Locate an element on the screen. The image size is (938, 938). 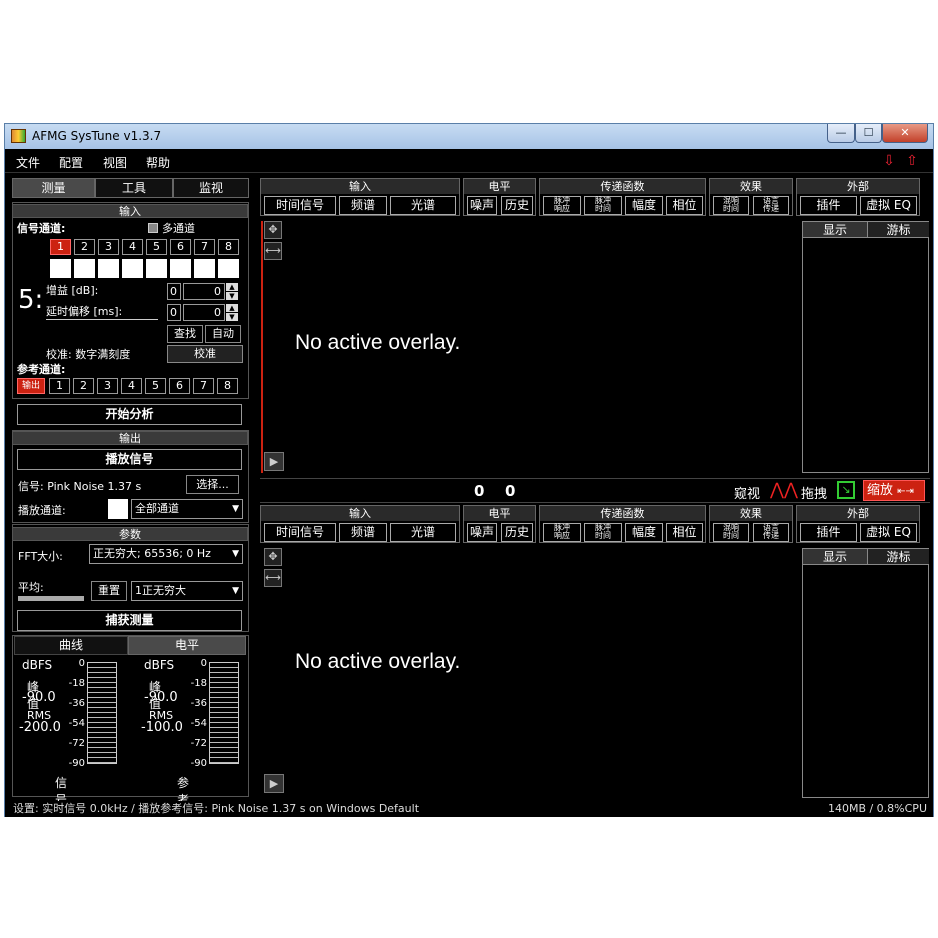
top-transfer-button-2: 脉冲 时间 is located at coordinates (603, 205).